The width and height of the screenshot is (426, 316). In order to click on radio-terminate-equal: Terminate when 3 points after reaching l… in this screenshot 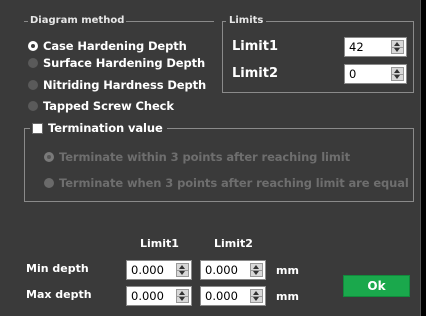, I will do `click(226, 183)`.